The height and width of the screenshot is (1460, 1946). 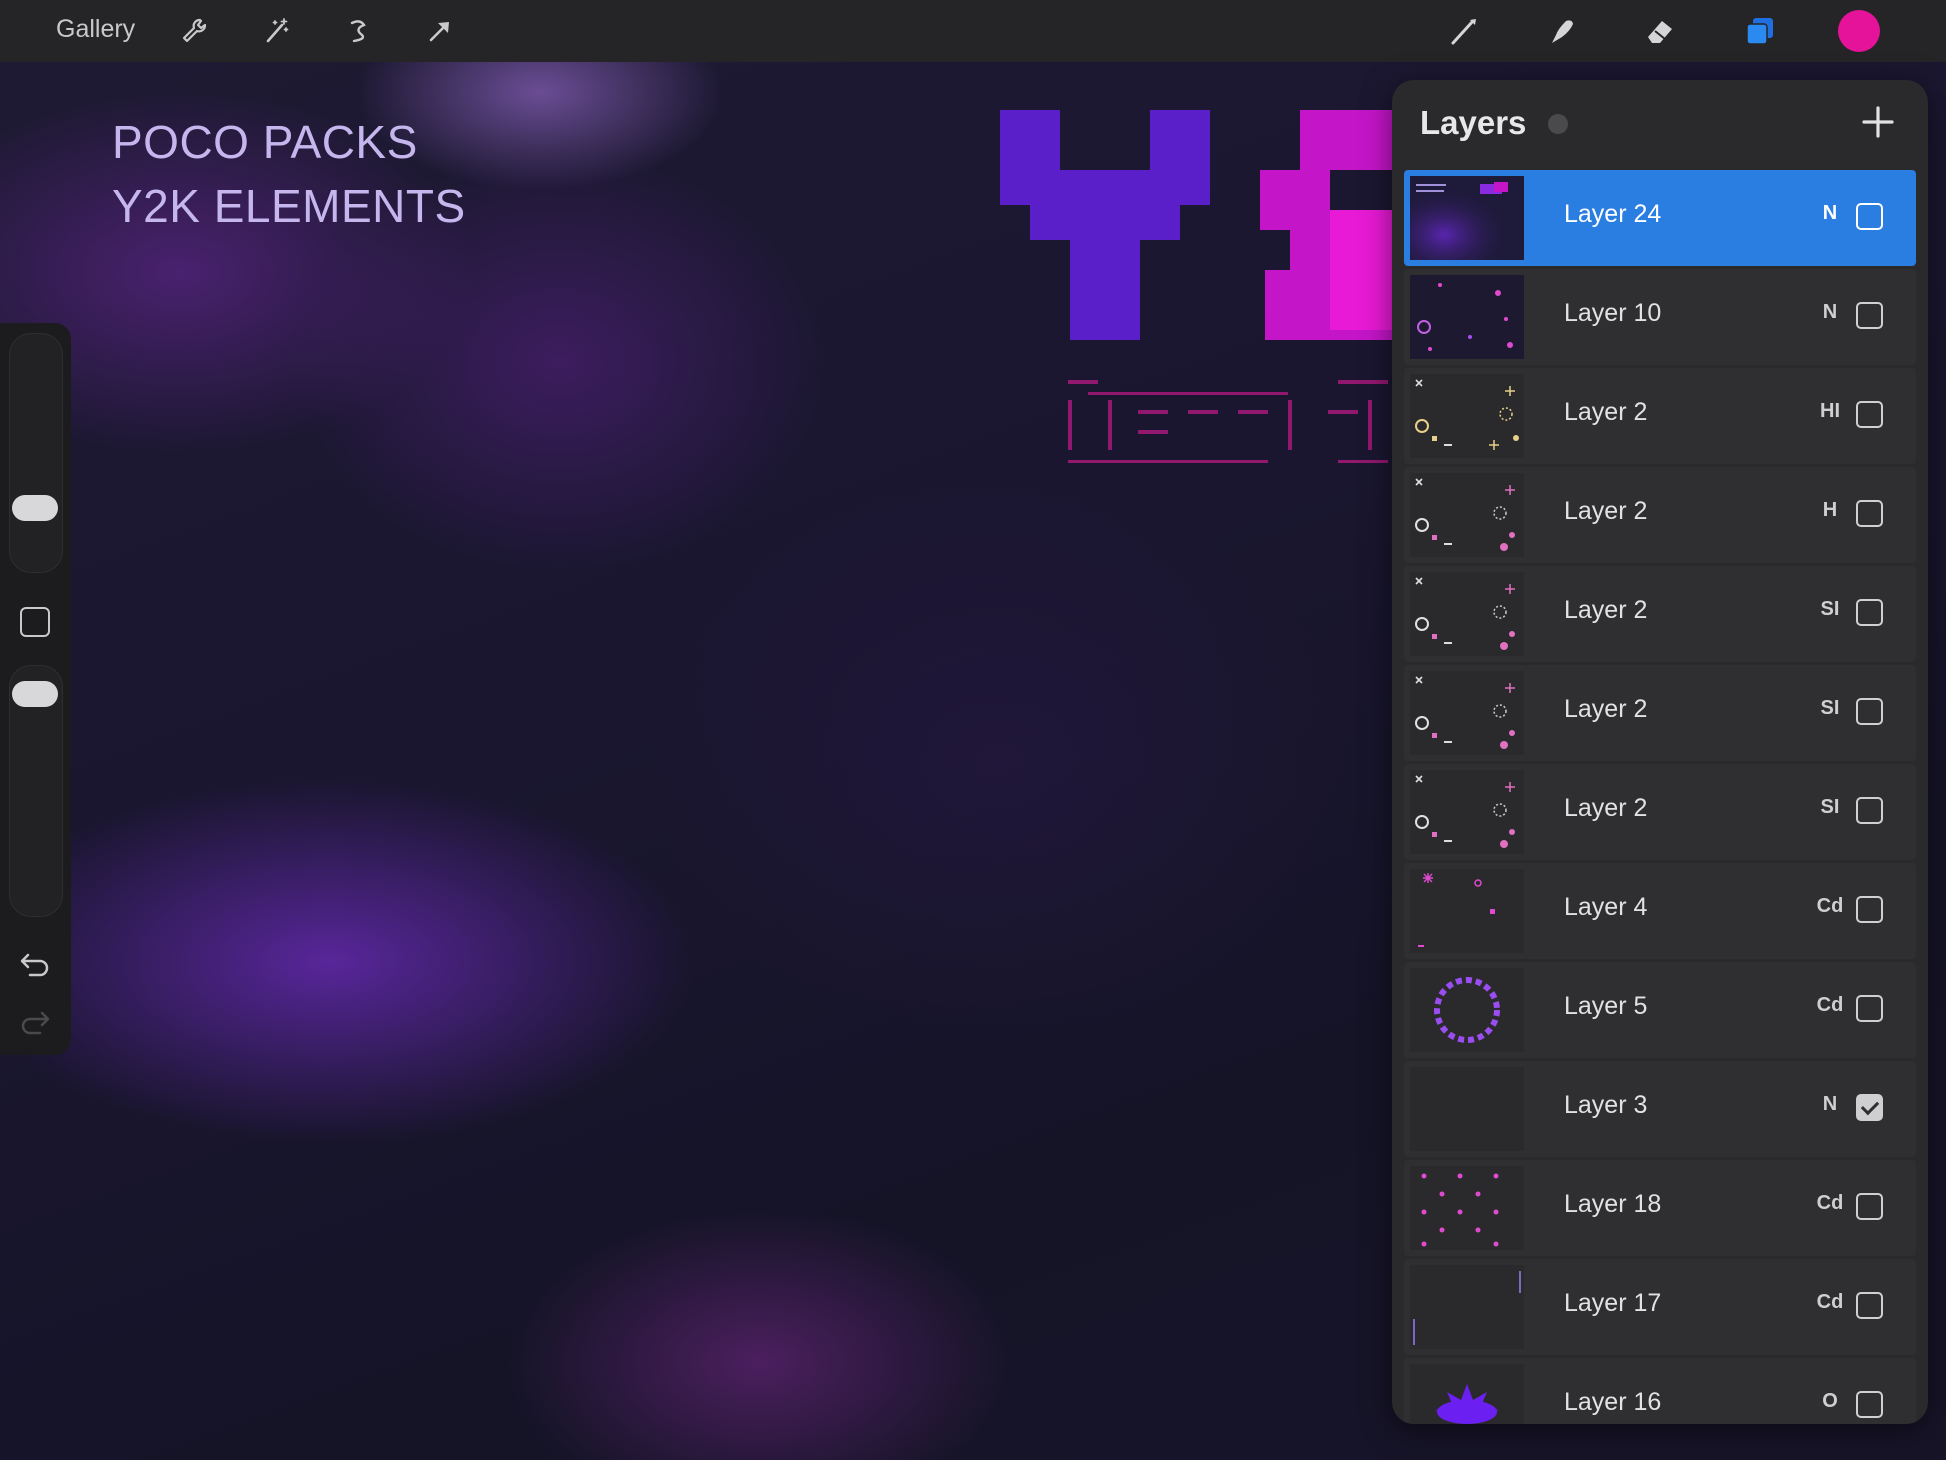 I want to click on color-picker-button, so click(x=1859, y=31).